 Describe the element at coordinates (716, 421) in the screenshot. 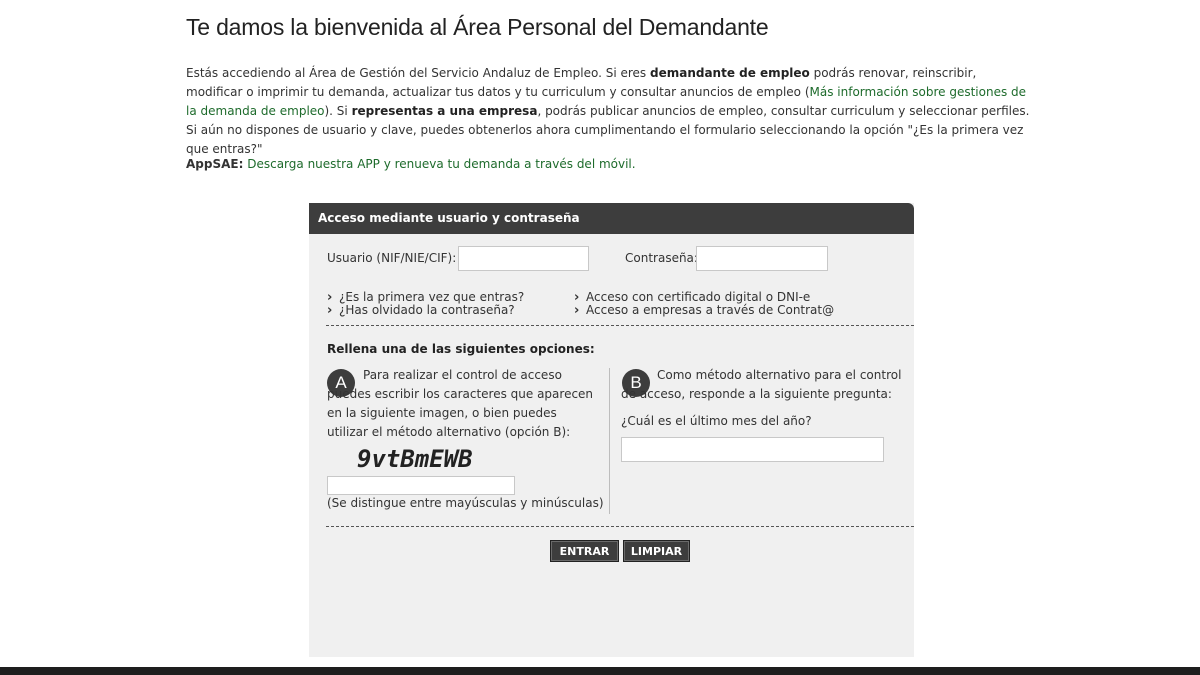

I see `security-question: ¿Cuál es el último mes del año?` at that location.